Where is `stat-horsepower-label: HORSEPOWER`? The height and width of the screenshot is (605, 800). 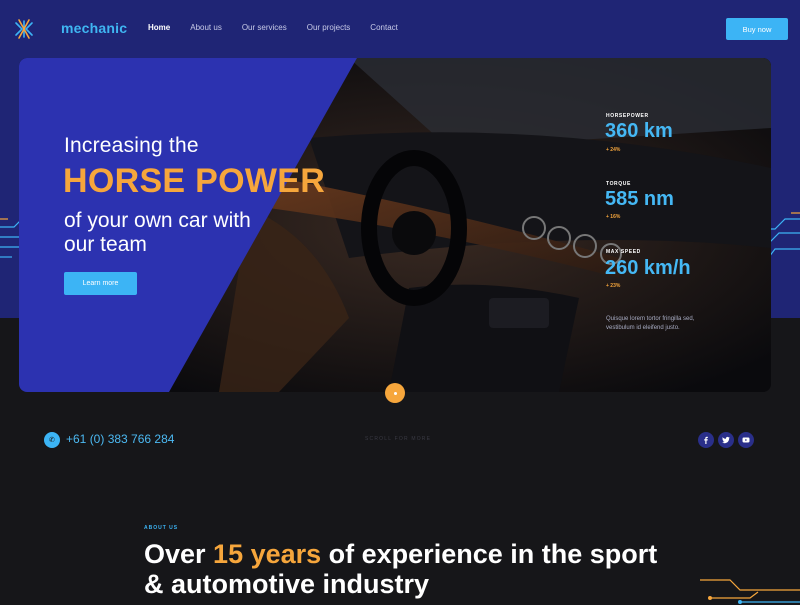
stat-horsepower-label: HORSEPOWER is located at coordinates (627, 116).